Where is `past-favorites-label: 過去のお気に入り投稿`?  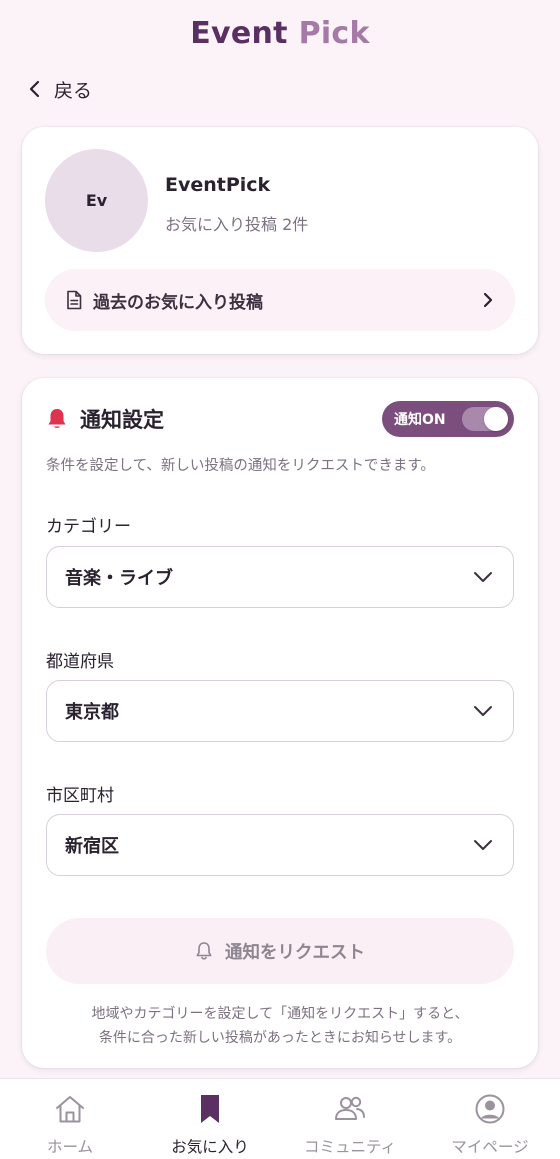
past-favorites-label: 過去のお気に入り投稿 is located at coordinates (178, 302).